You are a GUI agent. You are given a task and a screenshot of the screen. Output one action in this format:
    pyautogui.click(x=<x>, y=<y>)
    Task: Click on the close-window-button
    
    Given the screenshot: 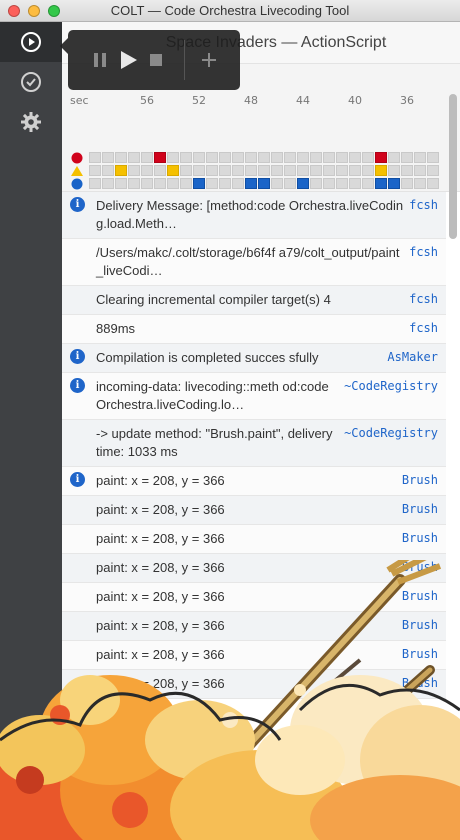 What is the action you would take?
    pyautogui.click(x=14, y=10)
    